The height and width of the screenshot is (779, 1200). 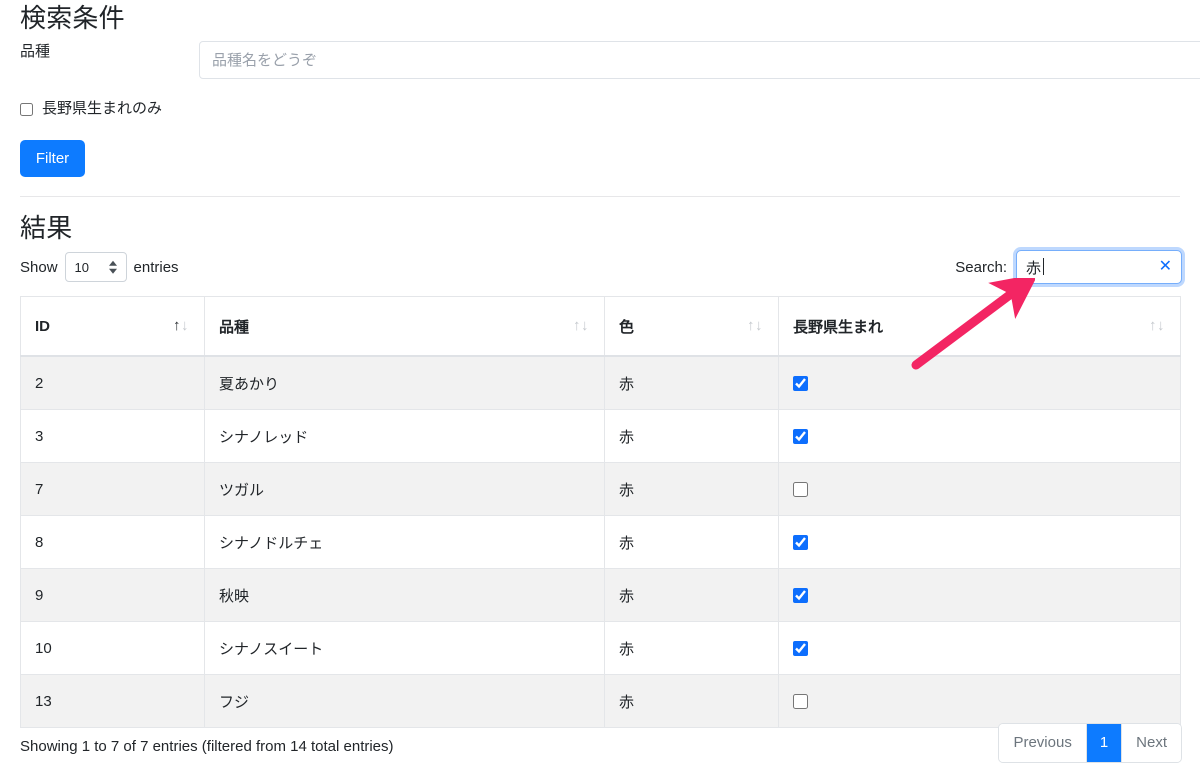 I want to click on cell-id: 2, so click(x=112, y=382).